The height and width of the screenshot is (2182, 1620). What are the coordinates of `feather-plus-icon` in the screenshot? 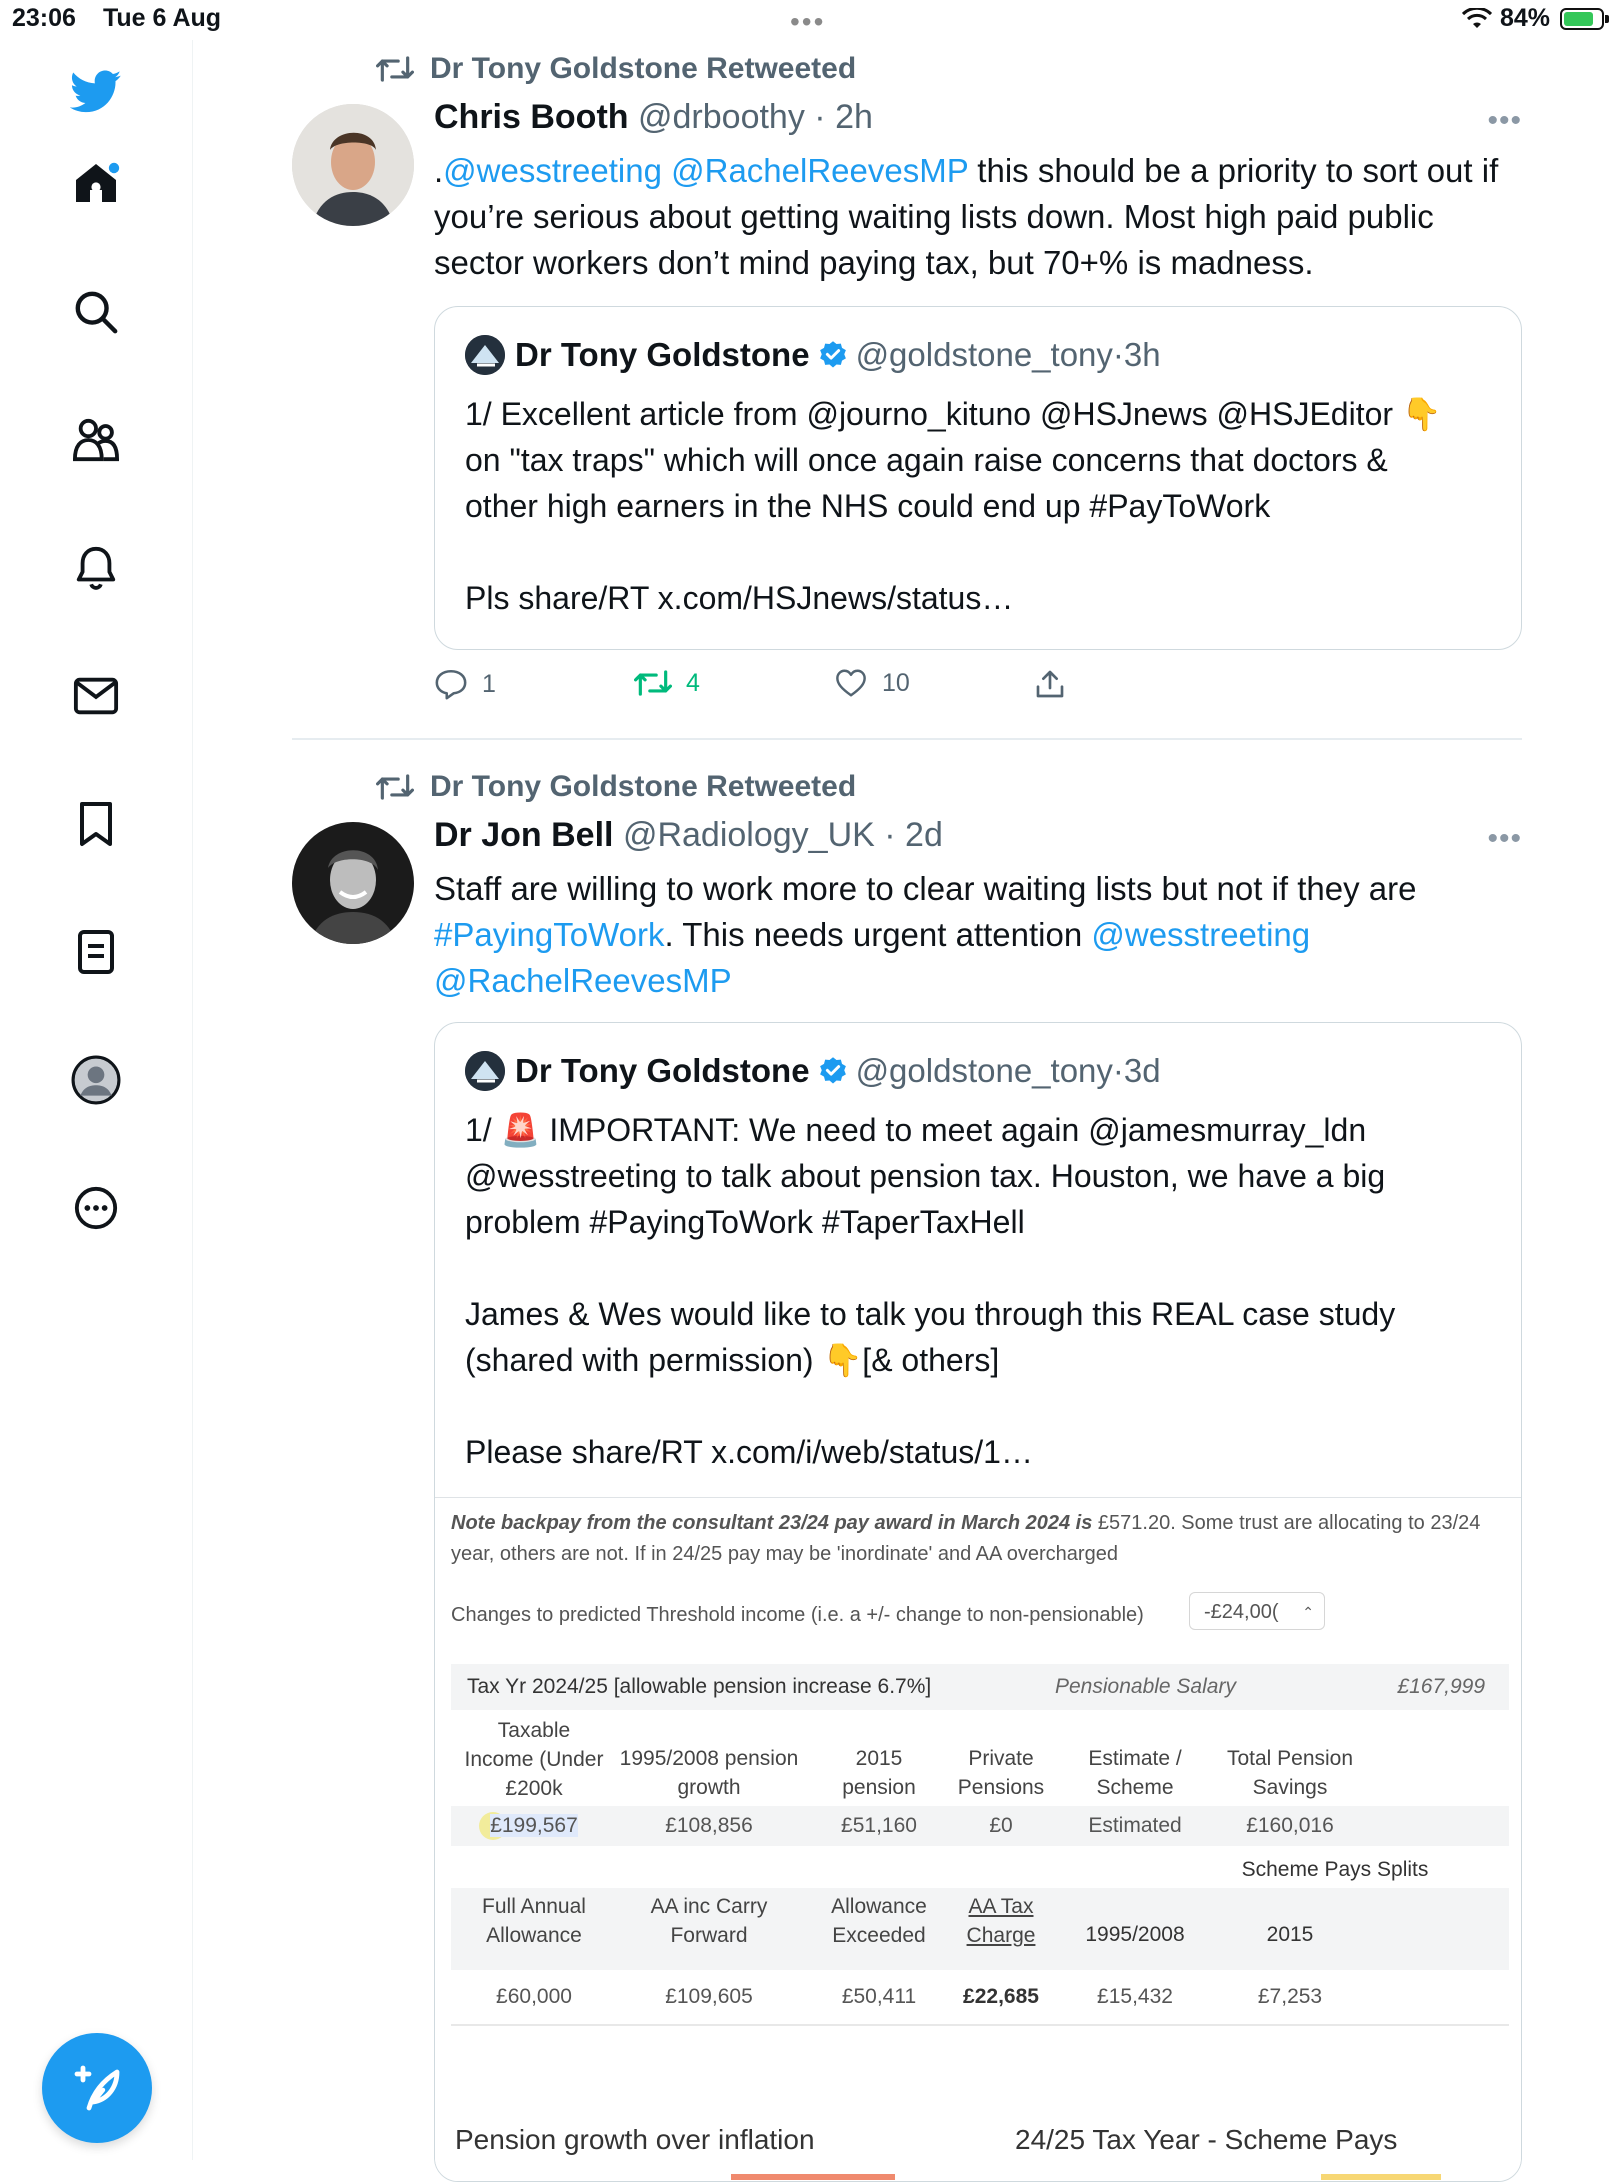 It's located at (97, 2088).